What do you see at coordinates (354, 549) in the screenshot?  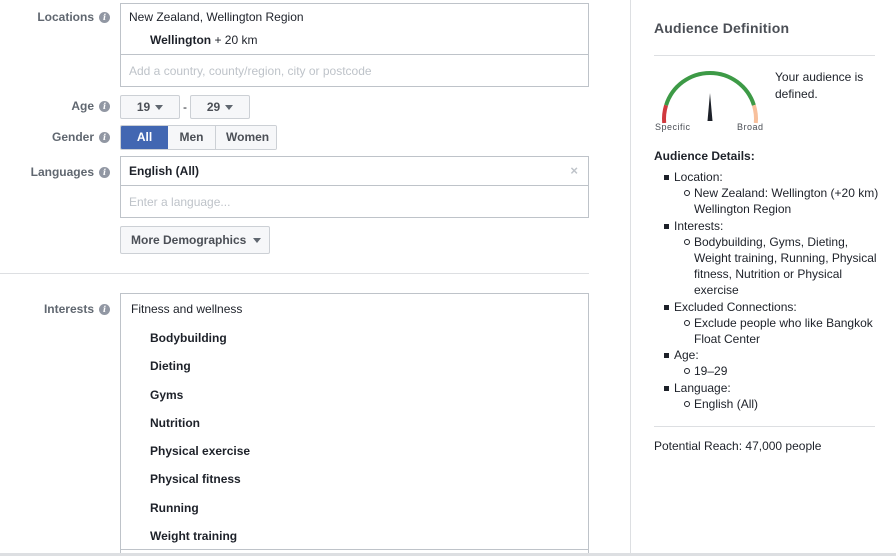 I see `interests-search-input` at bounding box center [354, 549].